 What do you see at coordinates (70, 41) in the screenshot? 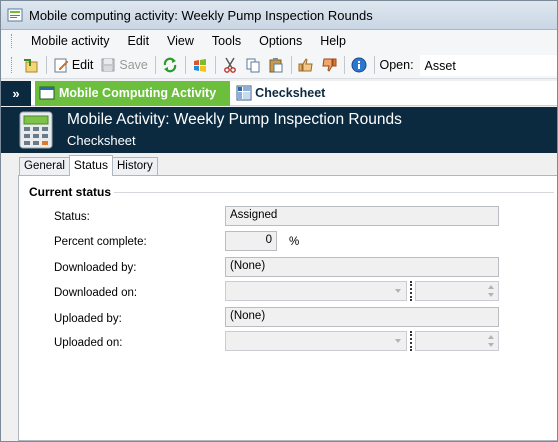
I see `menu-mobile-activity: Mobile activity` at bounding box center [70, 41].